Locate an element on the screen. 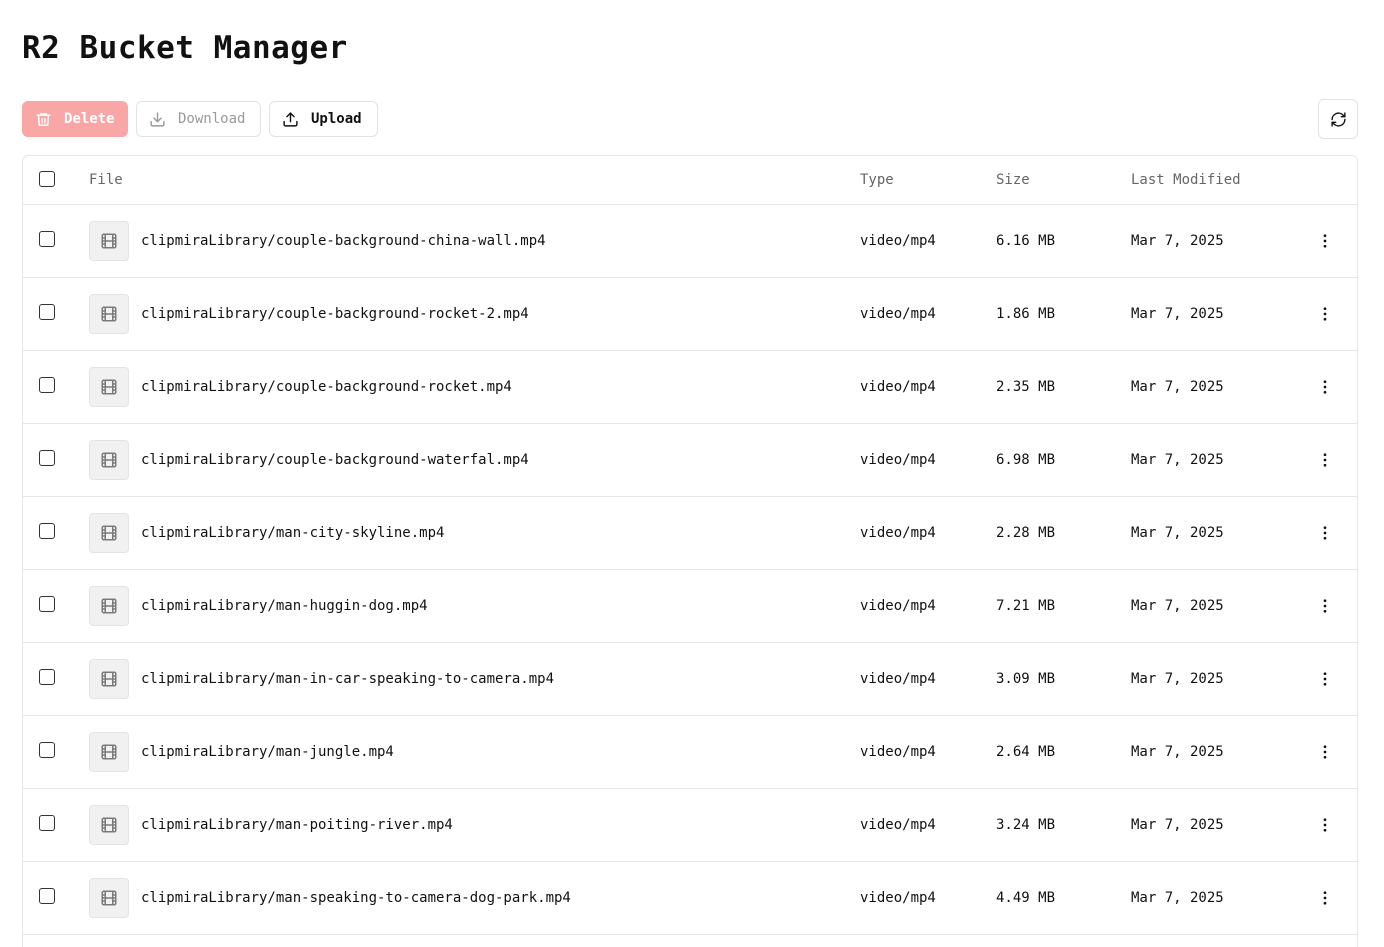  delete-label: Delete is located at coordinates (89, 119).